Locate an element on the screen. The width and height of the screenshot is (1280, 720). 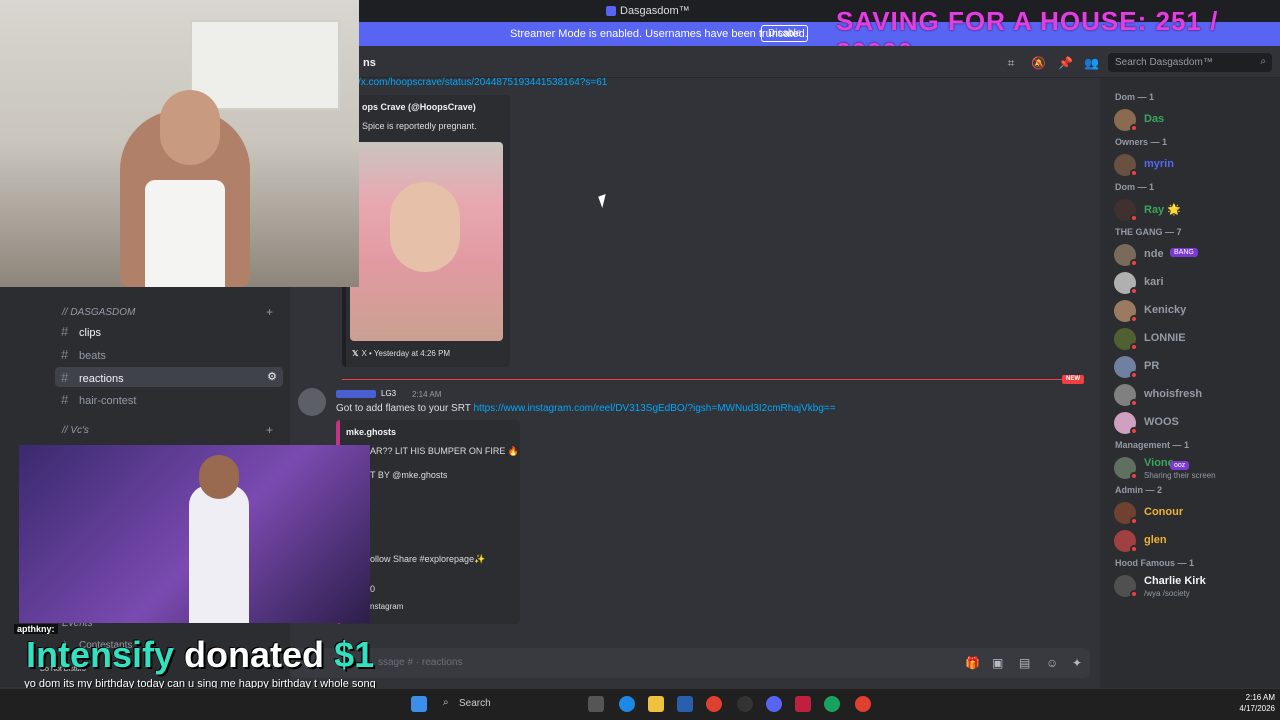
sticker-icon: ▤ is located at coordinates (1024, 663).